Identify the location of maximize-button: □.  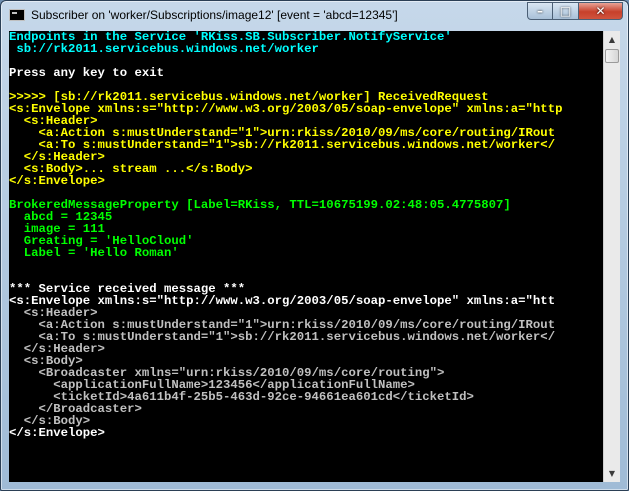
(566, 11).